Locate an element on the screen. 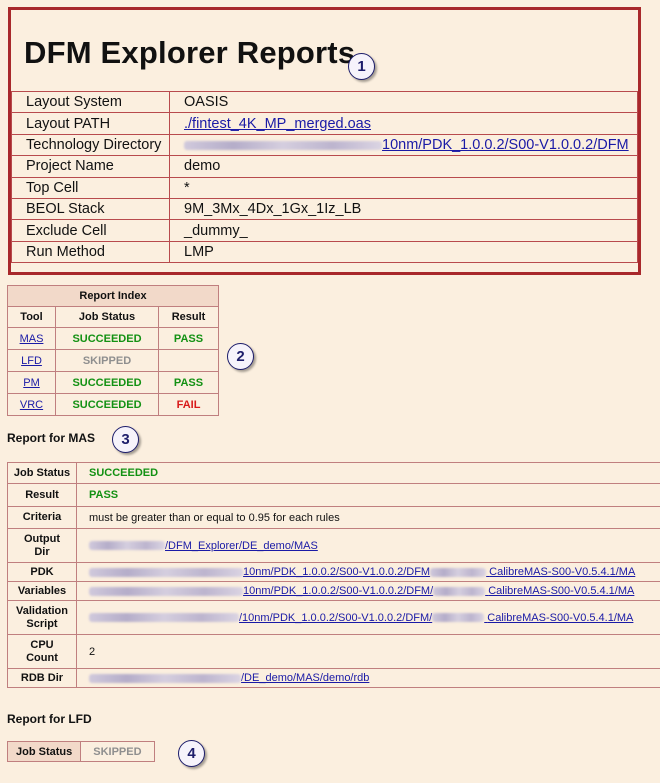 The image size is (660, 783). config-value: * is located at coordinates (403, 187).